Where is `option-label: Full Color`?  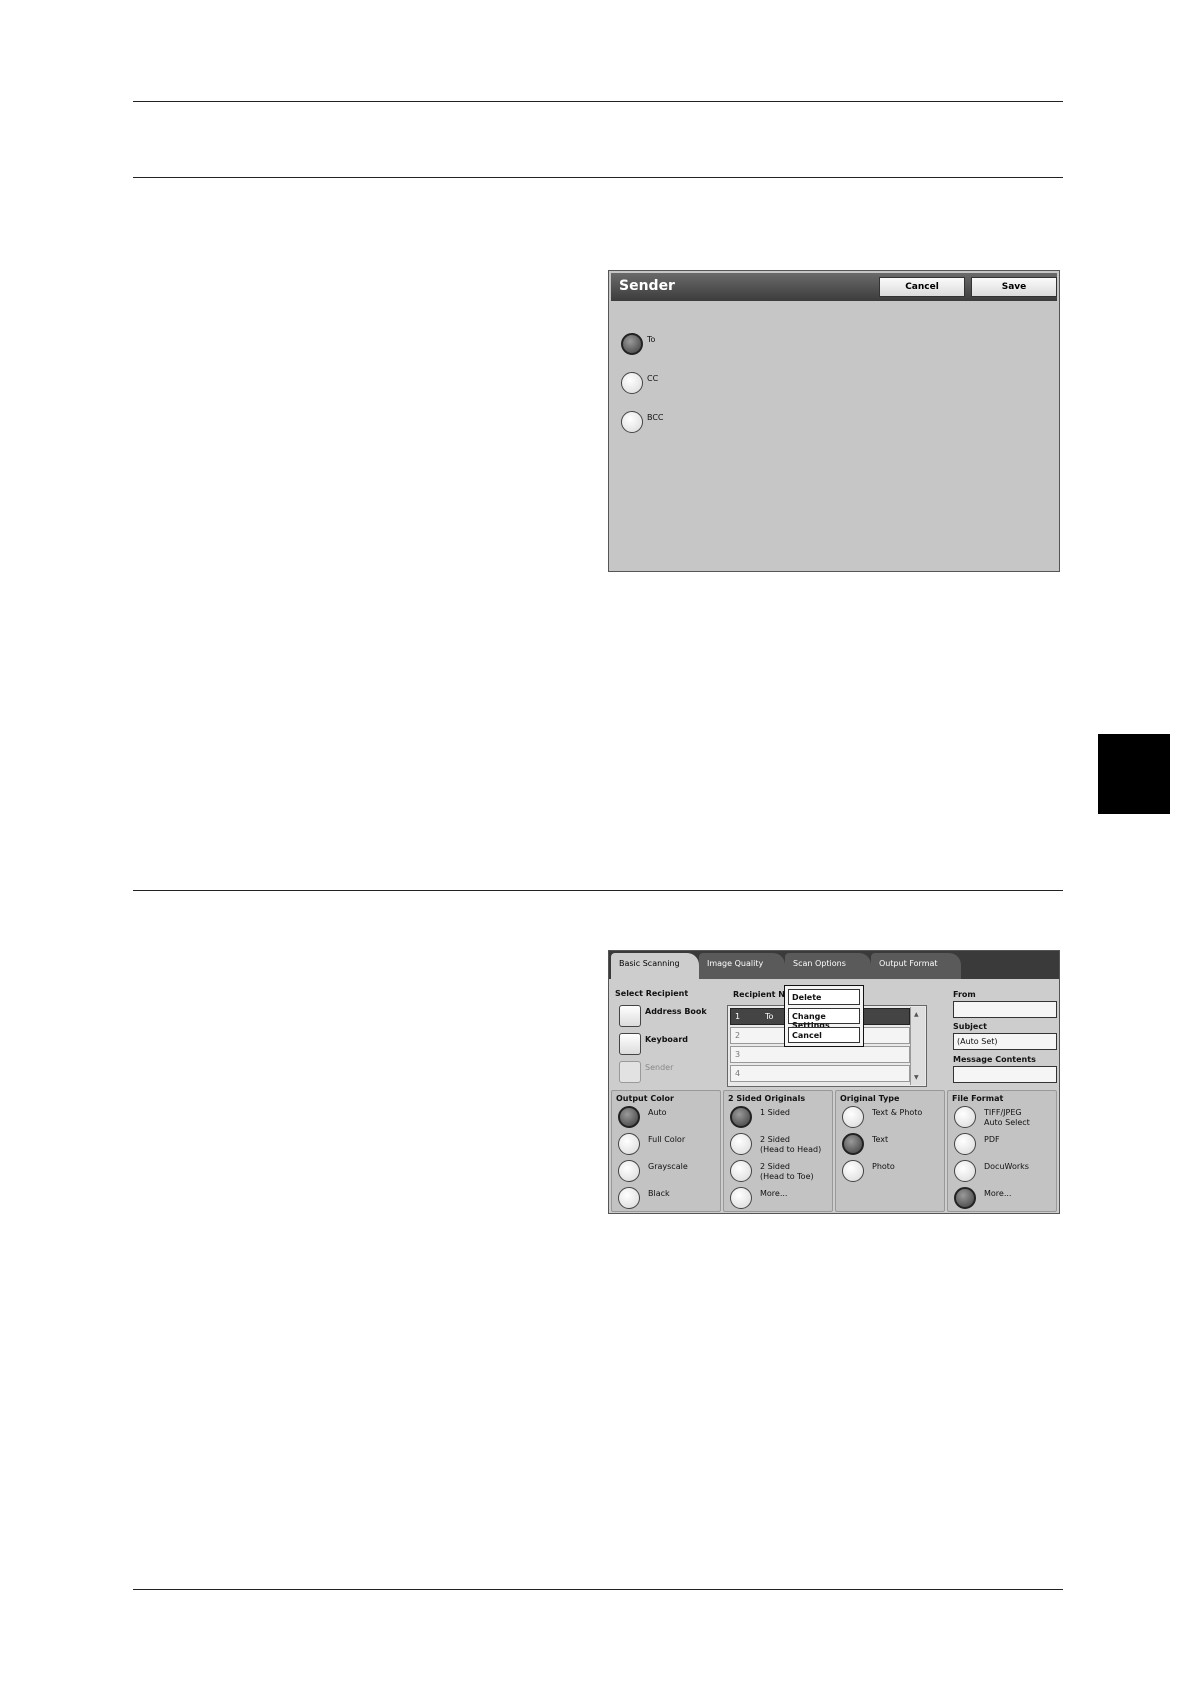 option-label: Full Color is located at coordinates (667, 1139).